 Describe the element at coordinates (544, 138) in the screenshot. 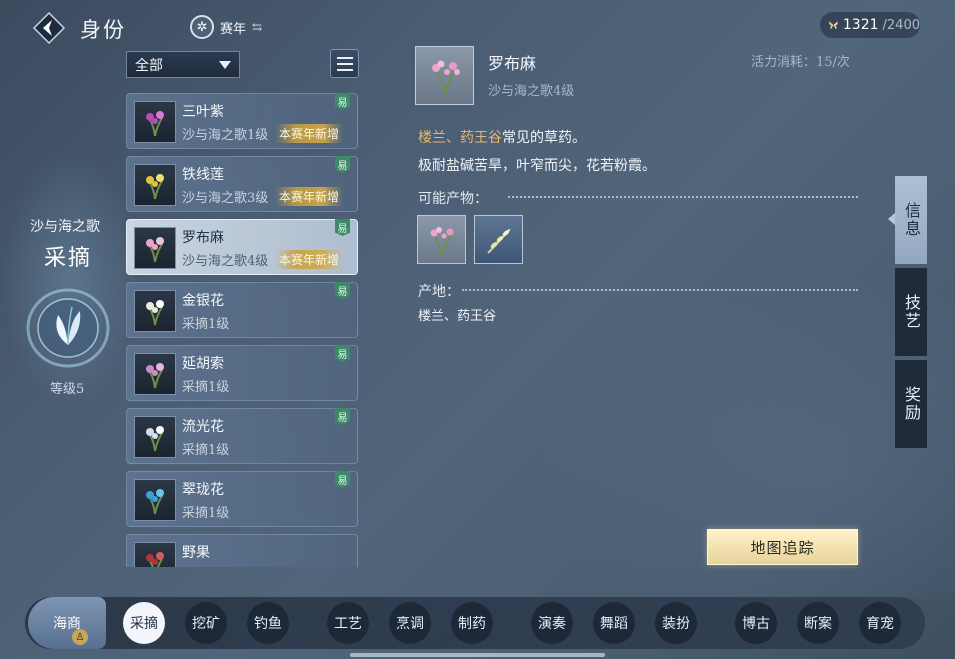

I see `description-rest: 常见的草药。` at that location.